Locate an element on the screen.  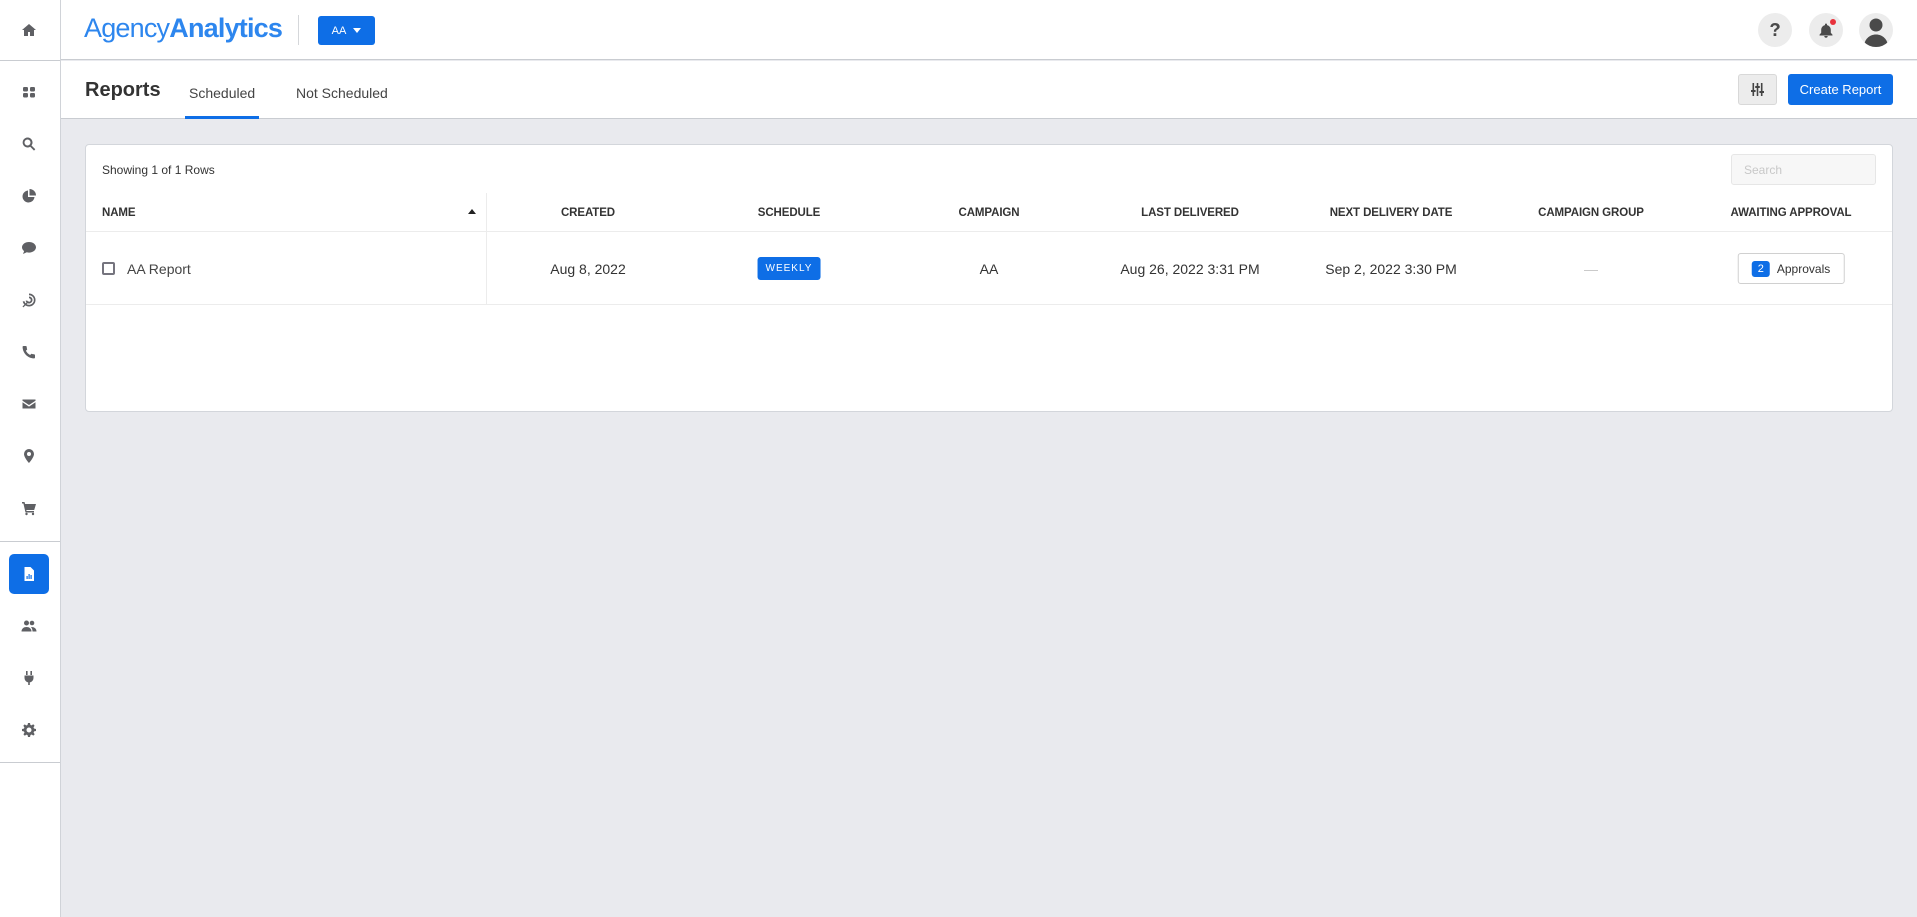
question-icon is located at coordinates (1775, 29).